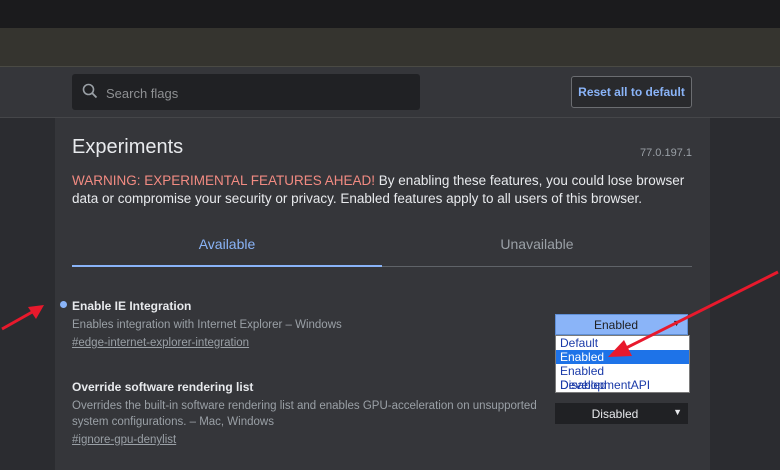 Image resolution: width=780 pixels, height=470 pixels. What do you see at coordinates (390, 14) in the screenshot?
I see `window-top-bar` at bounding box center [390, 14].